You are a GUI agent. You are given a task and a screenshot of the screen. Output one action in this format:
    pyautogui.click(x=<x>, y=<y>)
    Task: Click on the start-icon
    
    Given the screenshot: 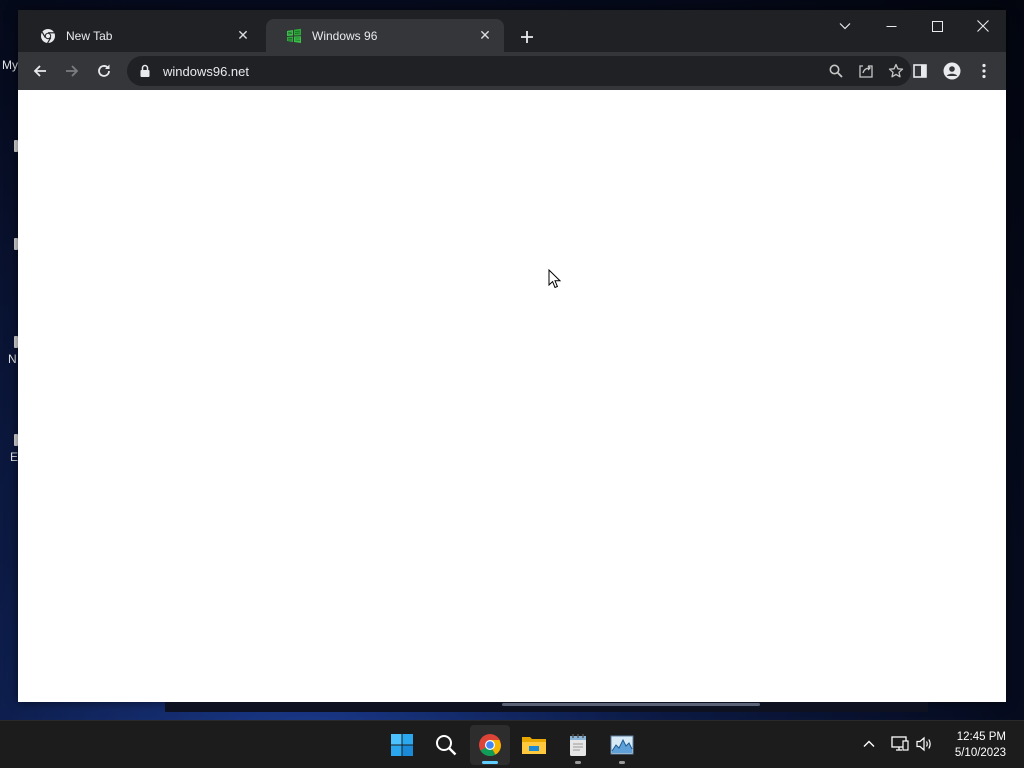 What is the action you would take?
    pyautogui.click(x=402, y=745)
    